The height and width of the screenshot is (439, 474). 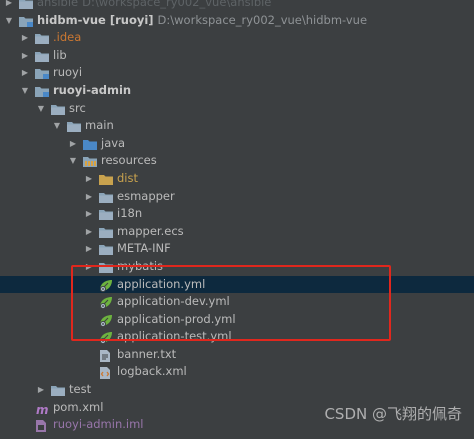 What do you see at coordinates (237, 232) in the screenshot?
I see `tree-node: ▶ mapper.ecs` at bounding box center [237, 232].